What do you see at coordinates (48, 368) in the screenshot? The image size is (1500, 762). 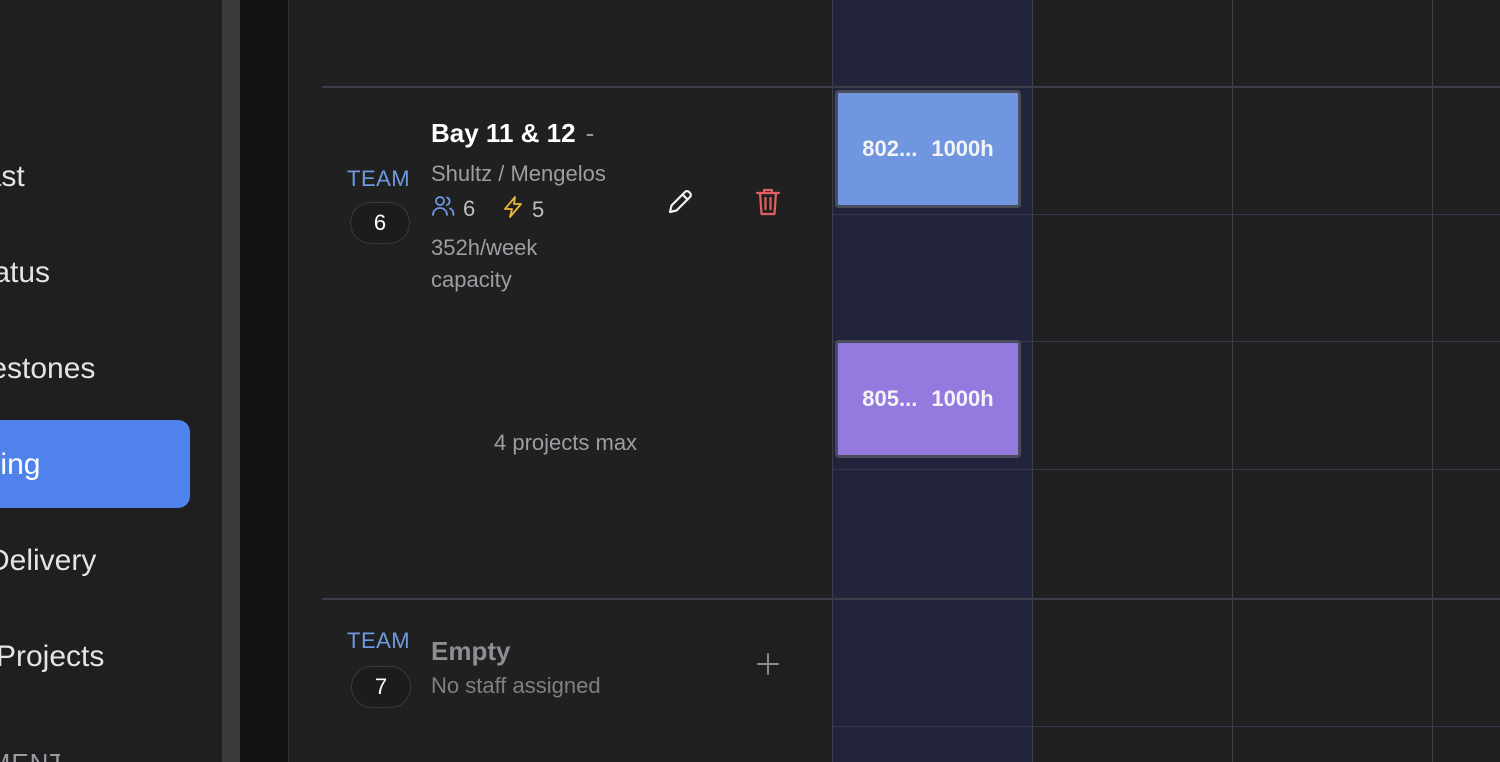 I see `sidebar-item-label: Milestones` at bounding box center [48, 368].